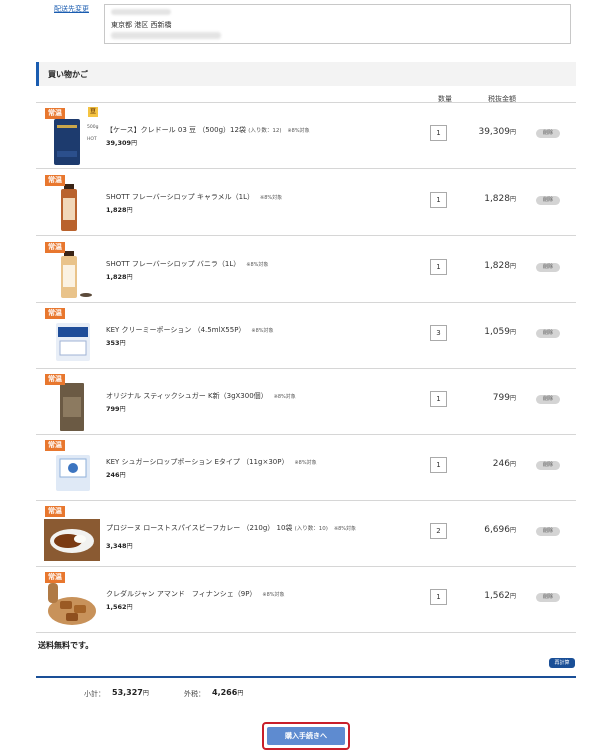 This screenshot has width=612, height=756. I want to click on product-name: SHOTT フレーバーシロップ キャラメル（1L） ※8%対象, so click(256, 197).